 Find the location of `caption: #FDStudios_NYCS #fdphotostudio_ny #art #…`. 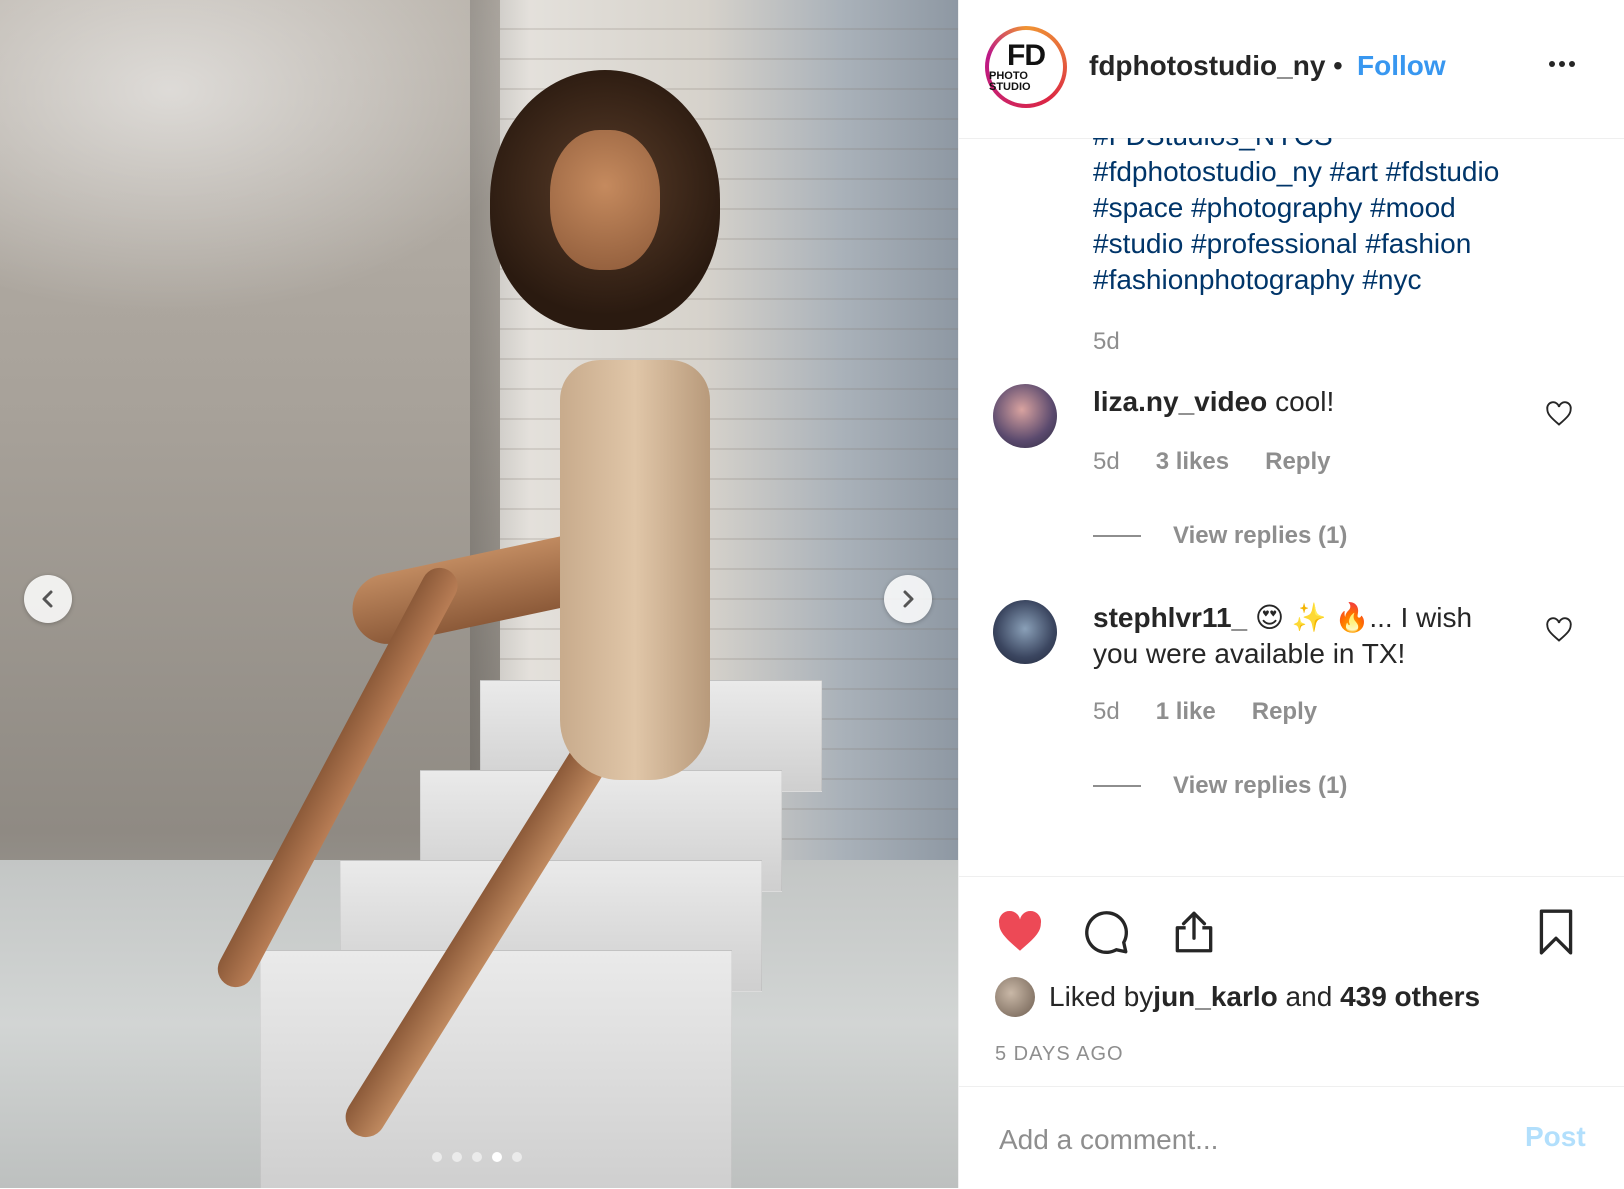

caption: #FDStudios_NYCS #fdphotostudio_ny #art #… is located at coordinates (1343, 218).